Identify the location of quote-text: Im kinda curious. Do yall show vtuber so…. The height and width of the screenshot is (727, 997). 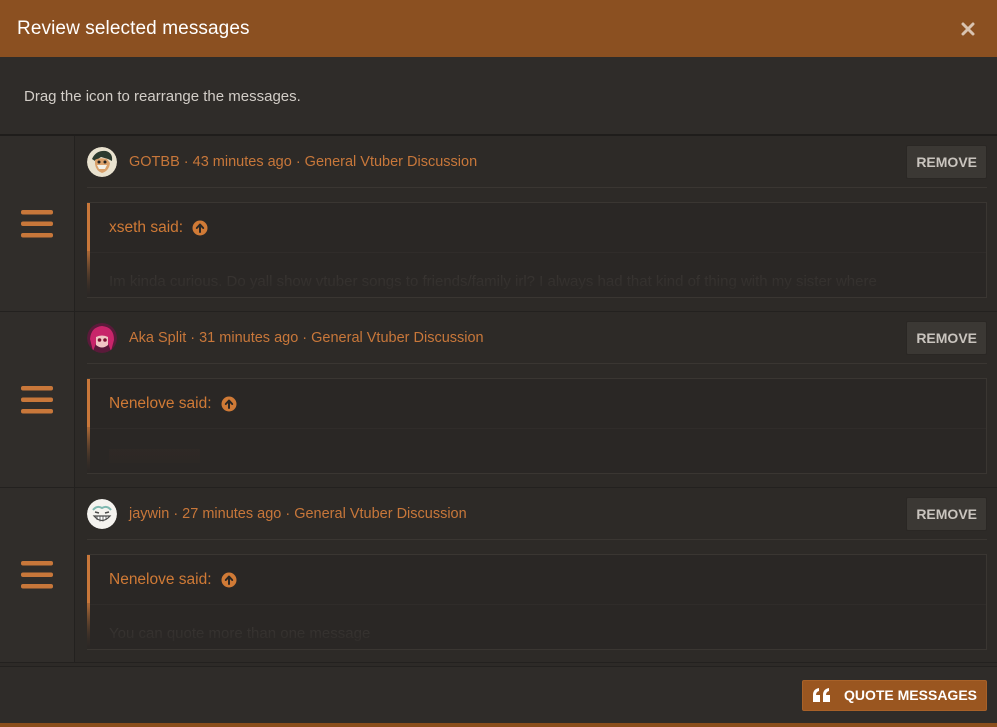
(493, 281).